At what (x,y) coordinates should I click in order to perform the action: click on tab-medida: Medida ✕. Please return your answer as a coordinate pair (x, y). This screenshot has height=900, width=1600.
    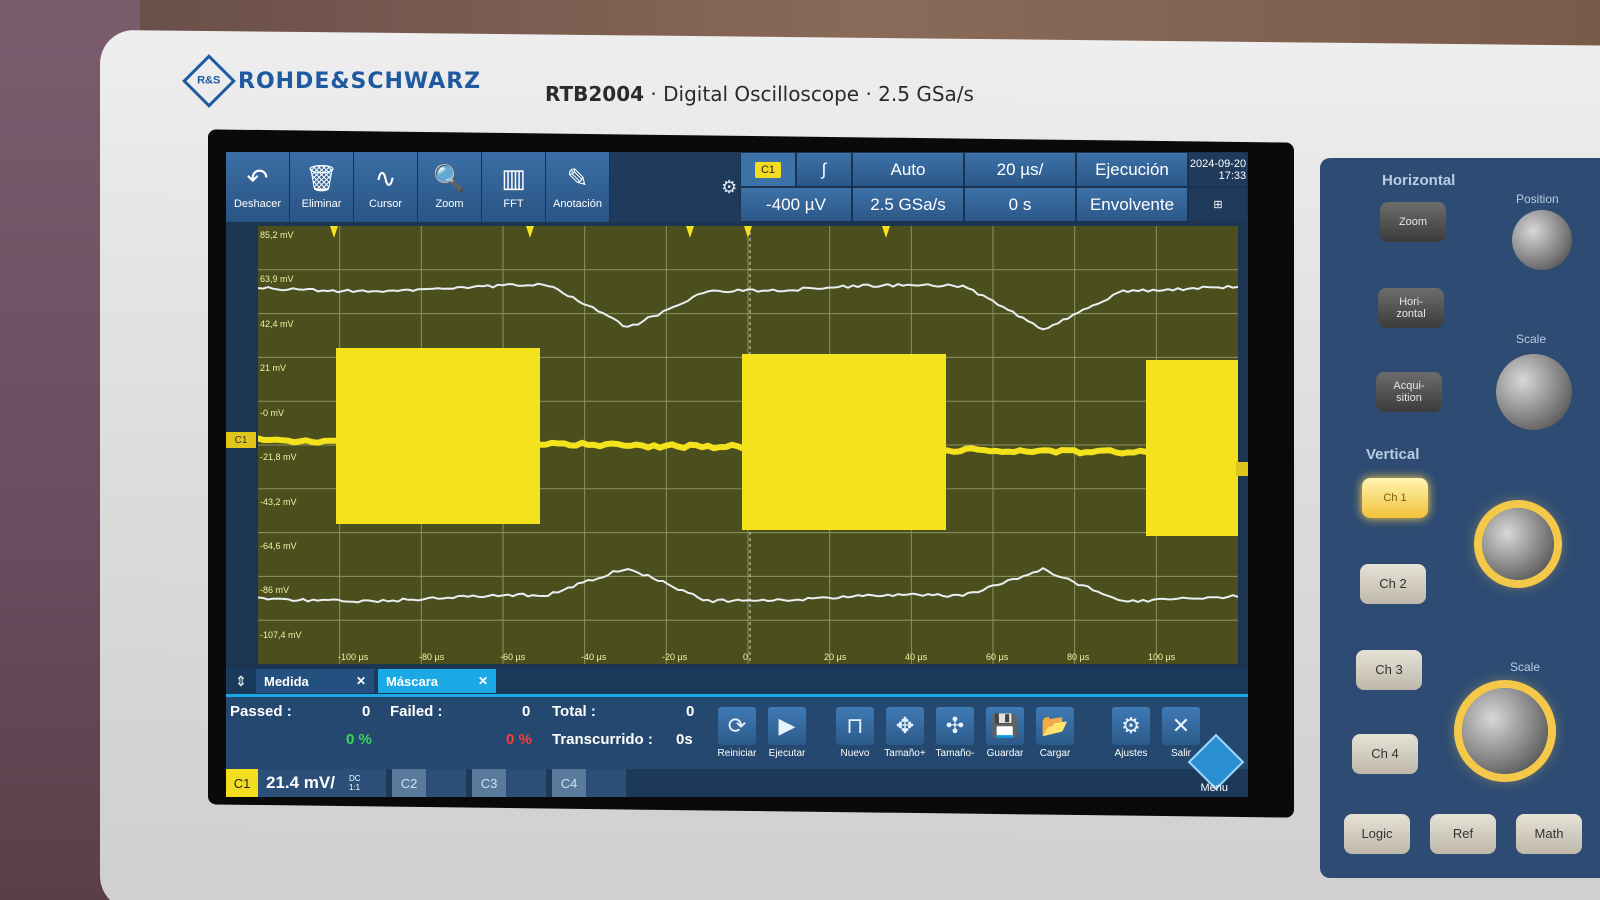
    Looking at the image, I should click on (315, 681).